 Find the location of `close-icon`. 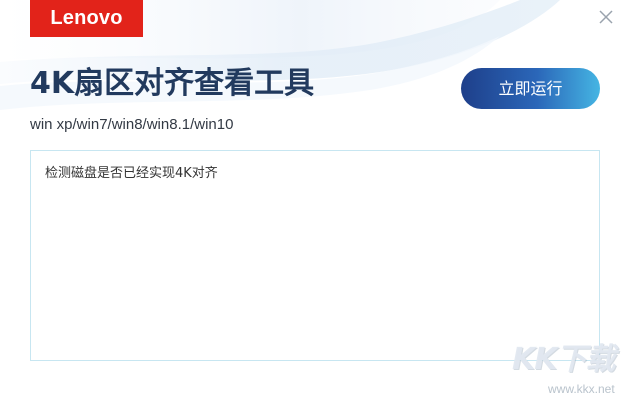

close-icon is located at coordinates (606, 17).